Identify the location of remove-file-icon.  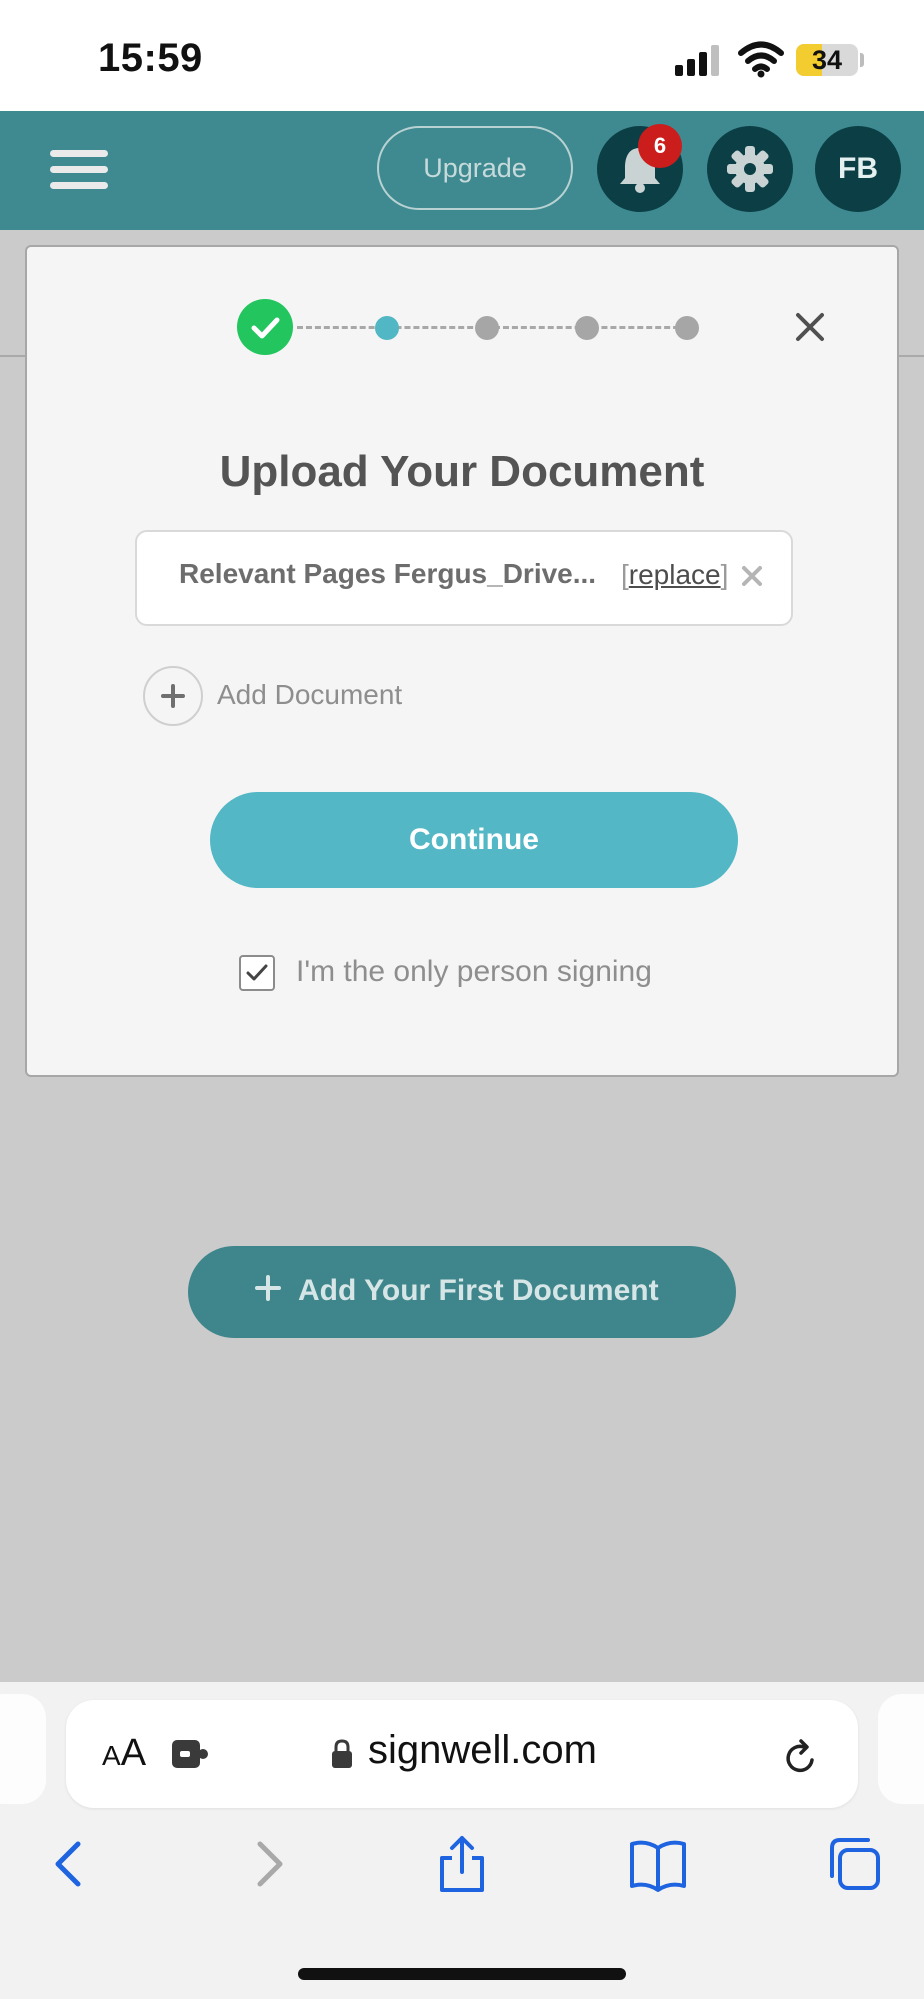
(752, 576).